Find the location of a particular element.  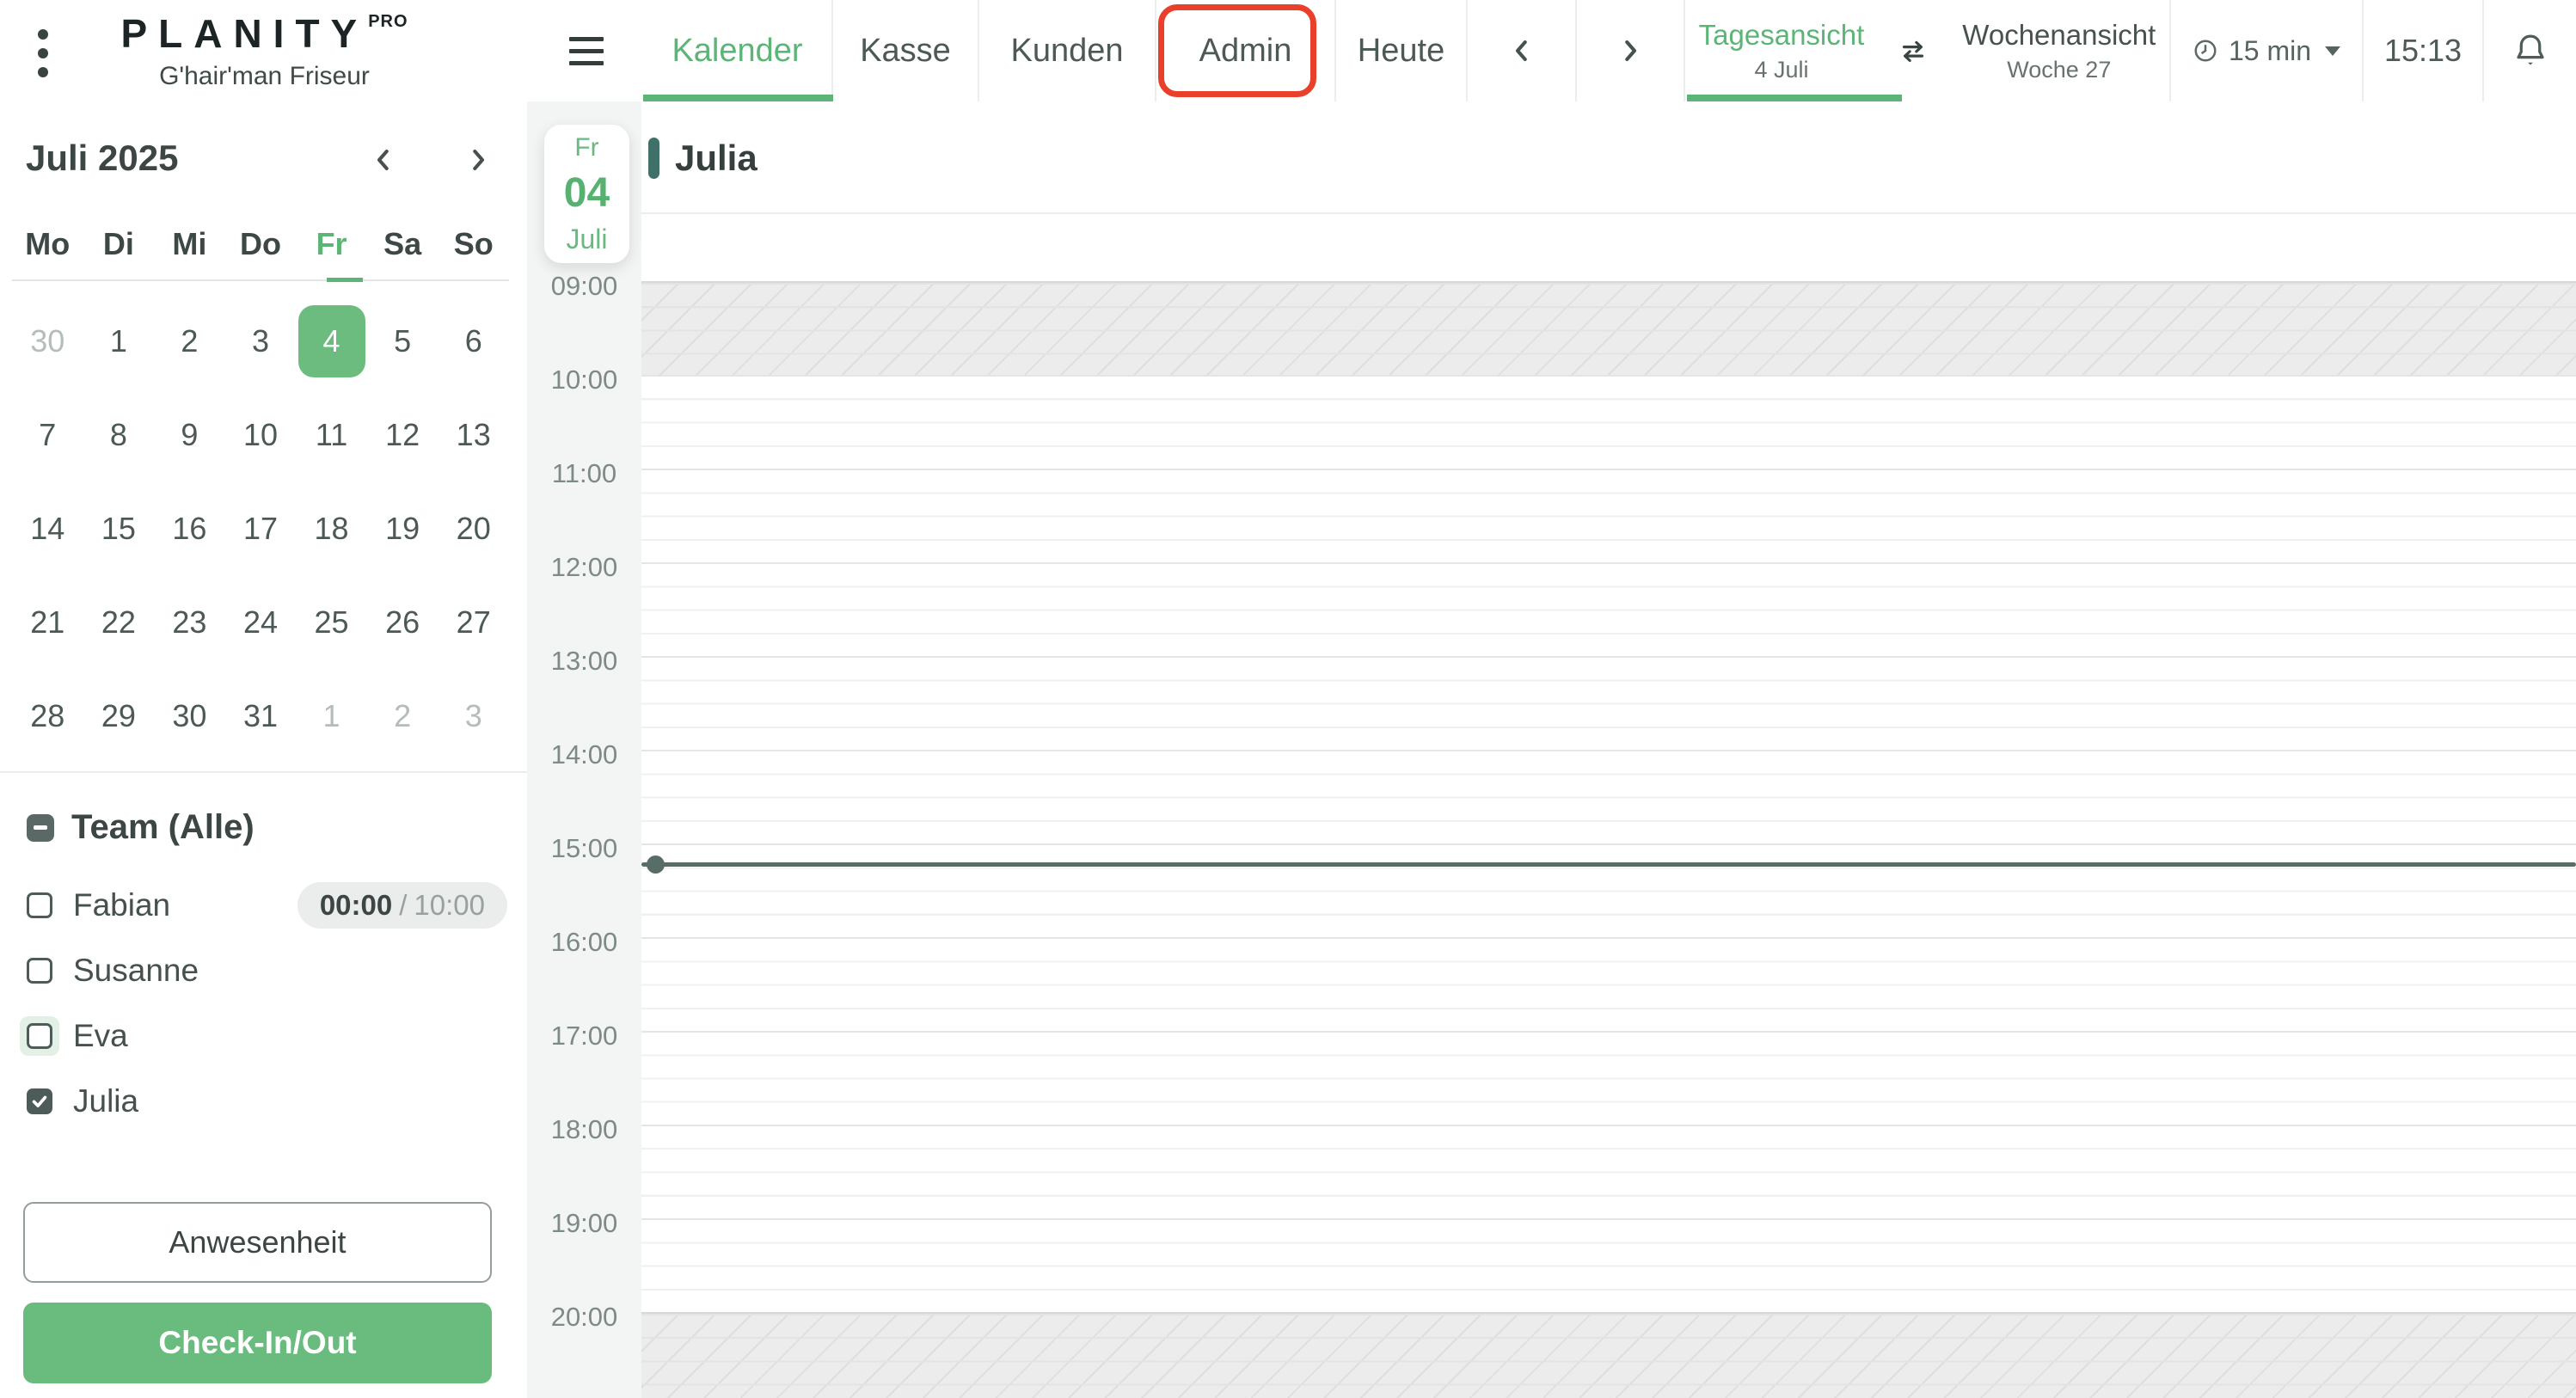

week-row: 7 8 9 10 11 12 13 is located at coordinates (260, 434).